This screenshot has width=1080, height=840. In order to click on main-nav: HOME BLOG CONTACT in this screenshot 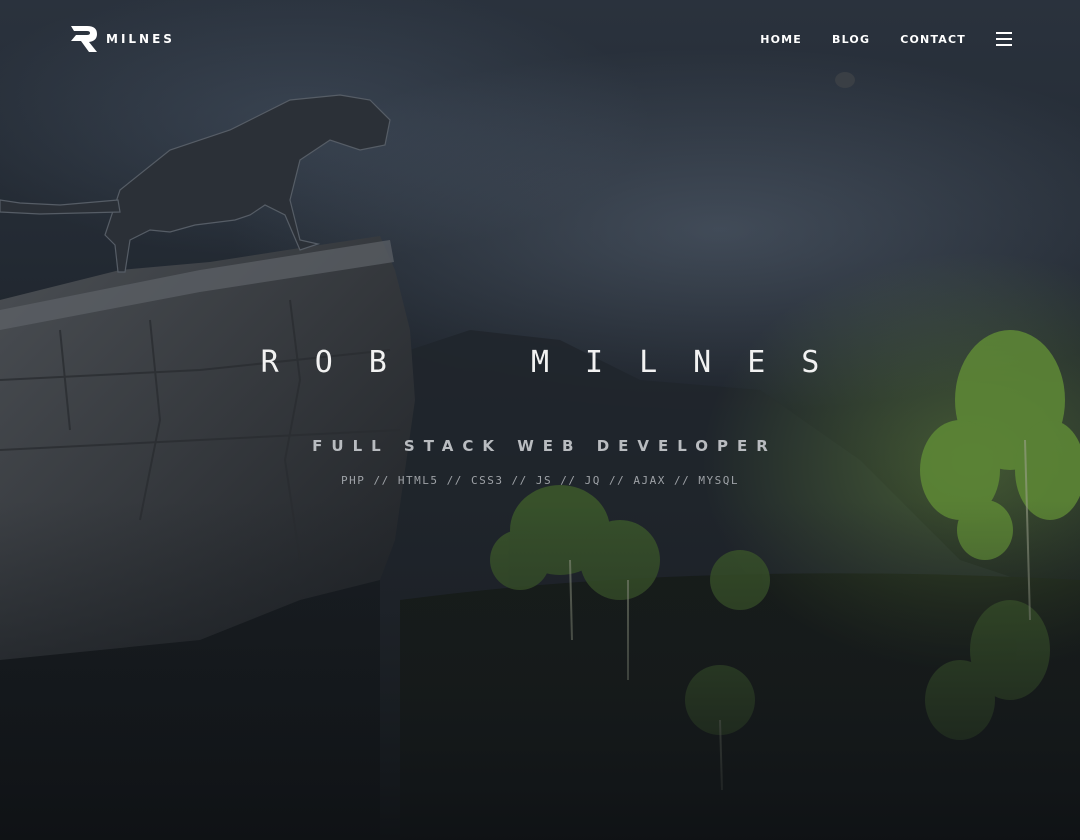, I will do `click(871, 39)`.